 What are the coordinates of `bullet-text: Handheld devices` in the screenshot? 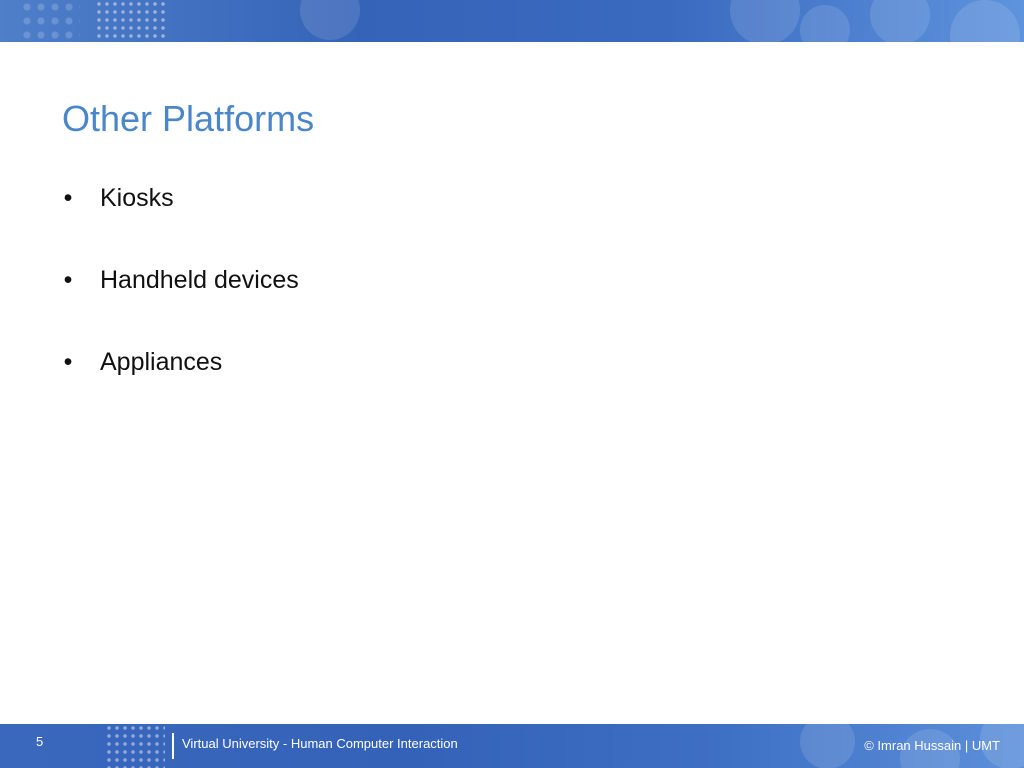 It's located at (199, 280).